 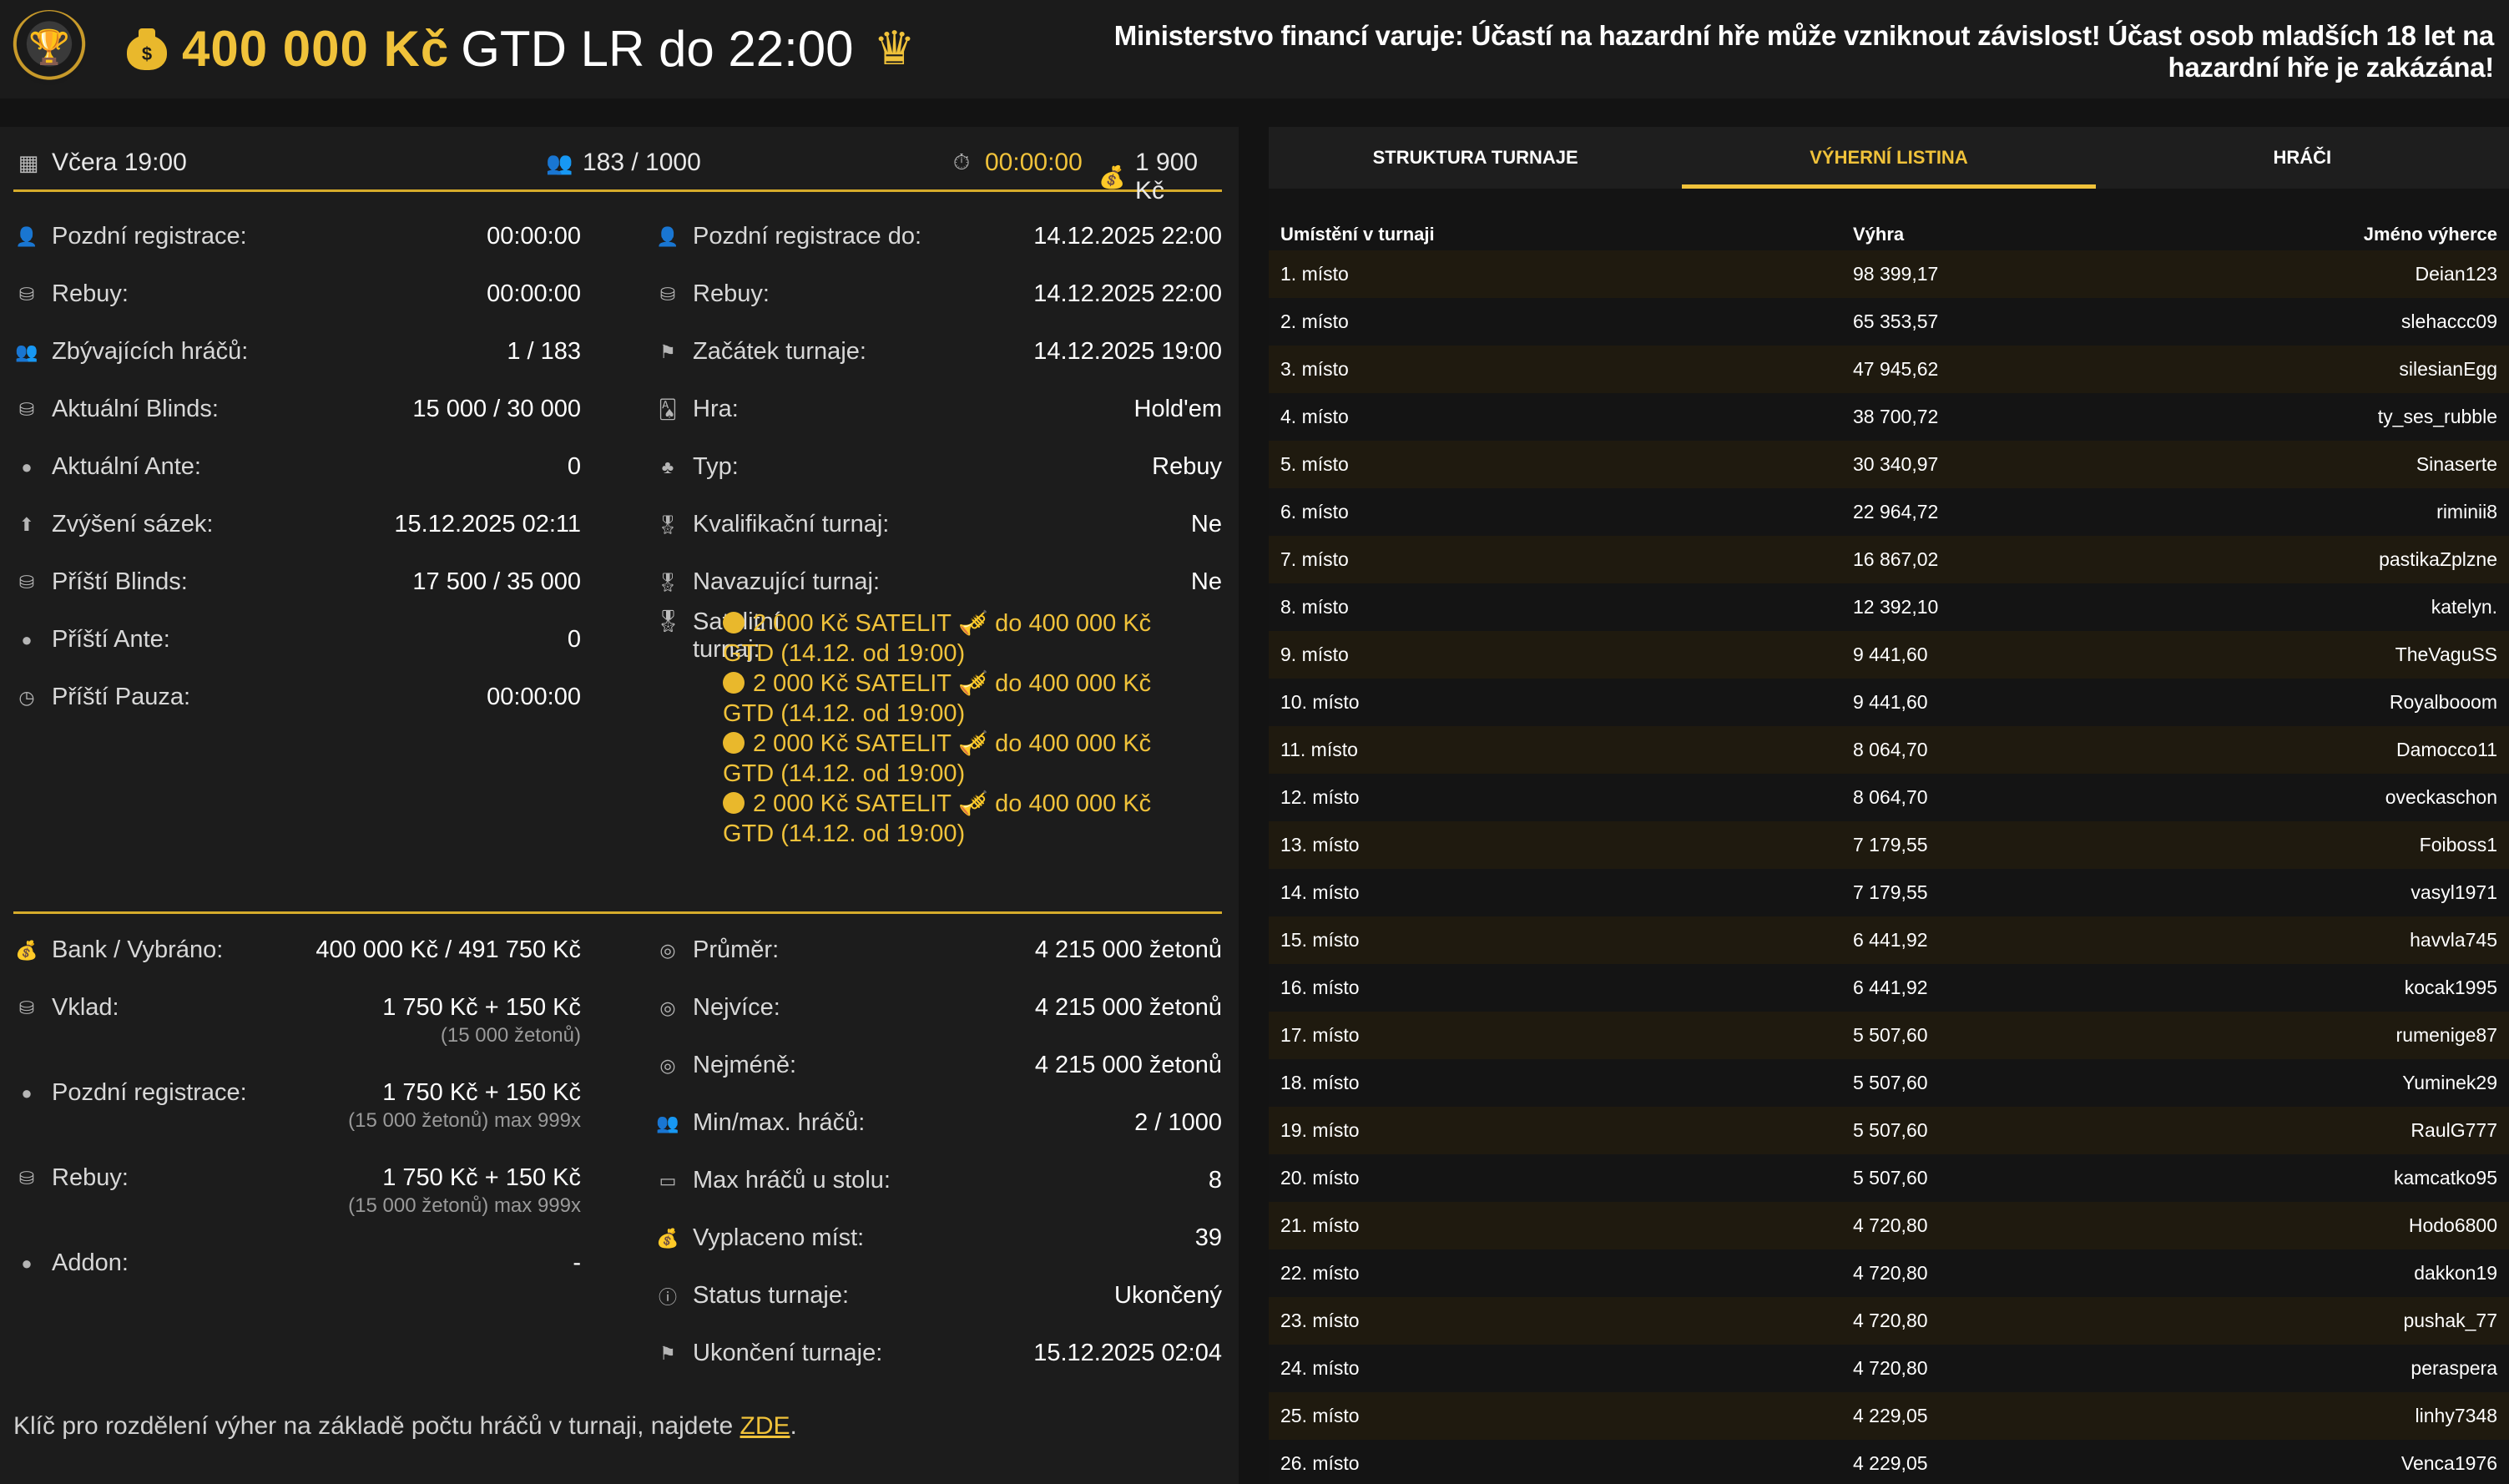 What do you see at coordinates (844, 773) in the screenshot?
I see `satellite-target-detail: GTD (14.12. od 19:00)` at bounding box center [844, 773].